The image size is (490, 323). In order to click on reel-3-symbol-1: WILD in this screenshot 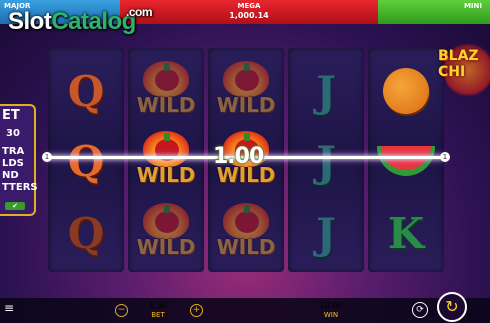, I will do `click(246, 91)`.